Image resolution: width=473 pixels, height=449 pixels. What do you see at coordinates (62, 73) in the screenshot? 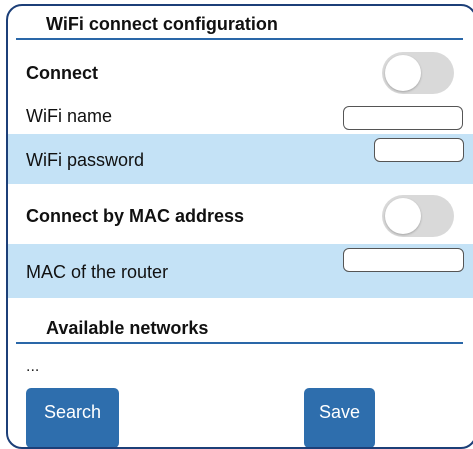
I see `connect-label: Connect` at bounding box center [62, 73].